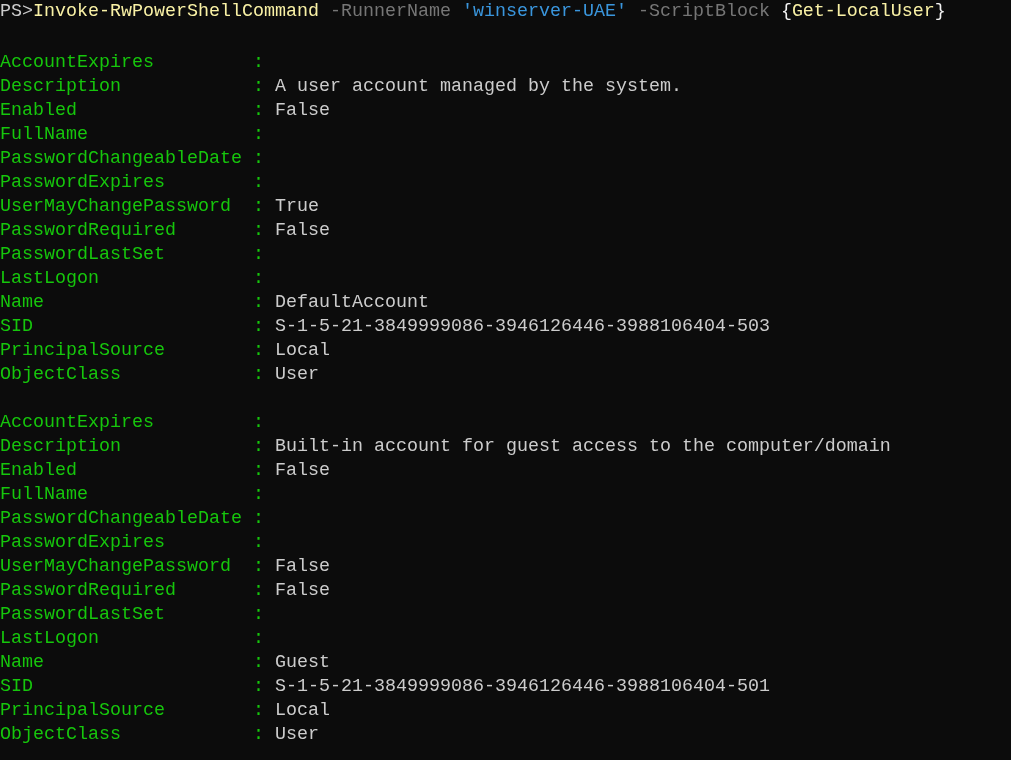  I want to click on property-value: Built-in account for guest access to the computer/domain, so click(582, 447).